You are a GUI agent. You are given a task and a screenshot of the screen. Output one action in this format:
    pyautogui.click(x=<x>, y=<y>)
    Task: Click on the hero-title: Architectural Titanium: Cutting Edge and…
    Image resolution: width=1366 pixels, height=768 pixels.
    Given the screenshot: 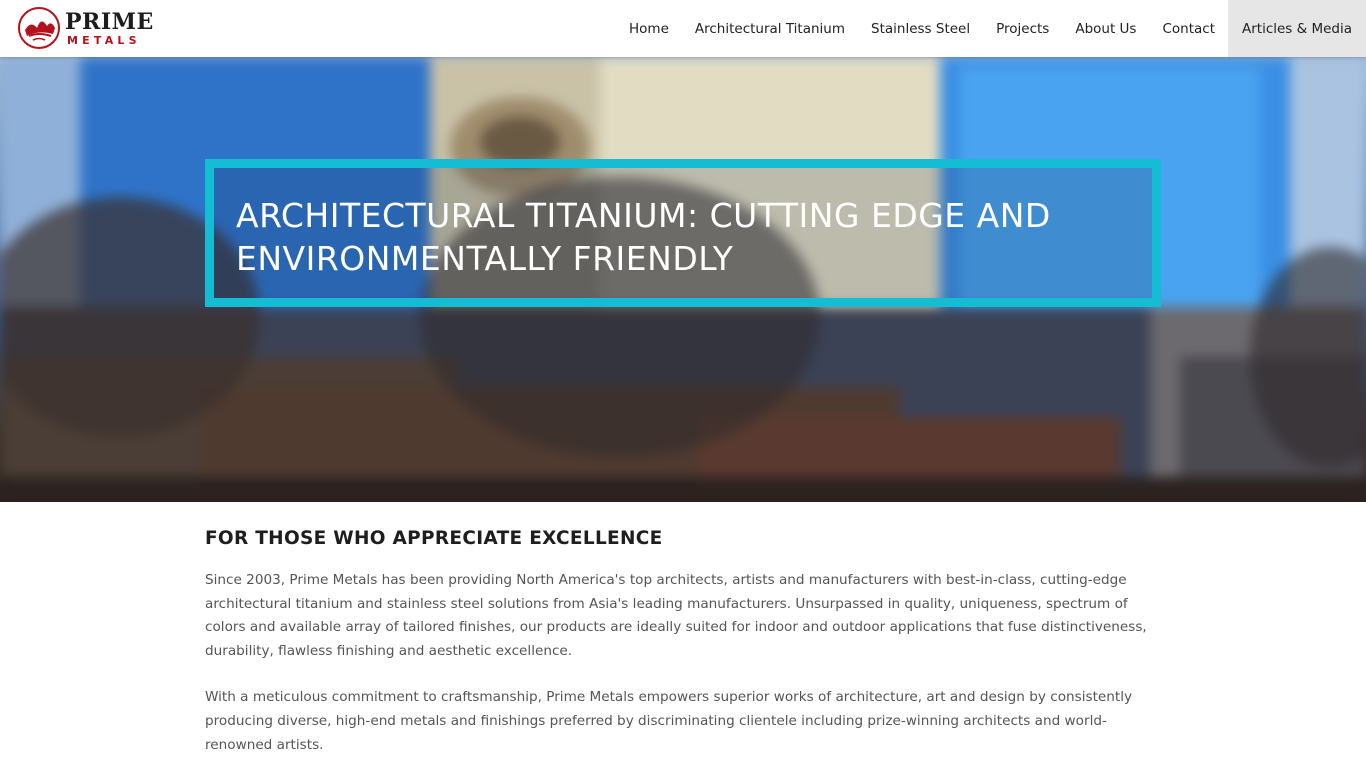 What is the action you would take?
    pyautogui.click(x=643, y=237)
    